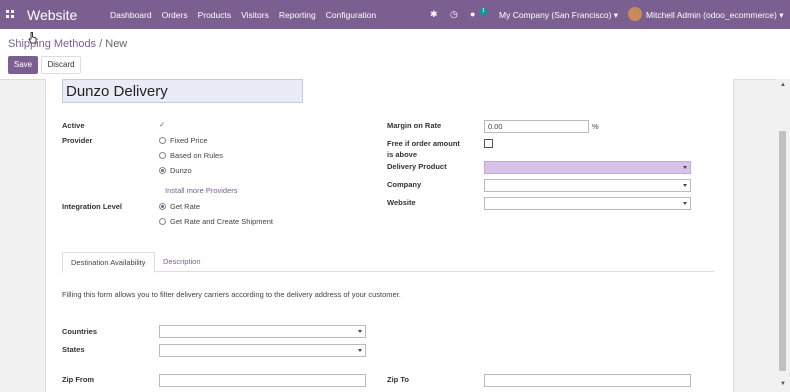 The image size is (790, 392). I want to click on company-label: Company, so click(404, 184).